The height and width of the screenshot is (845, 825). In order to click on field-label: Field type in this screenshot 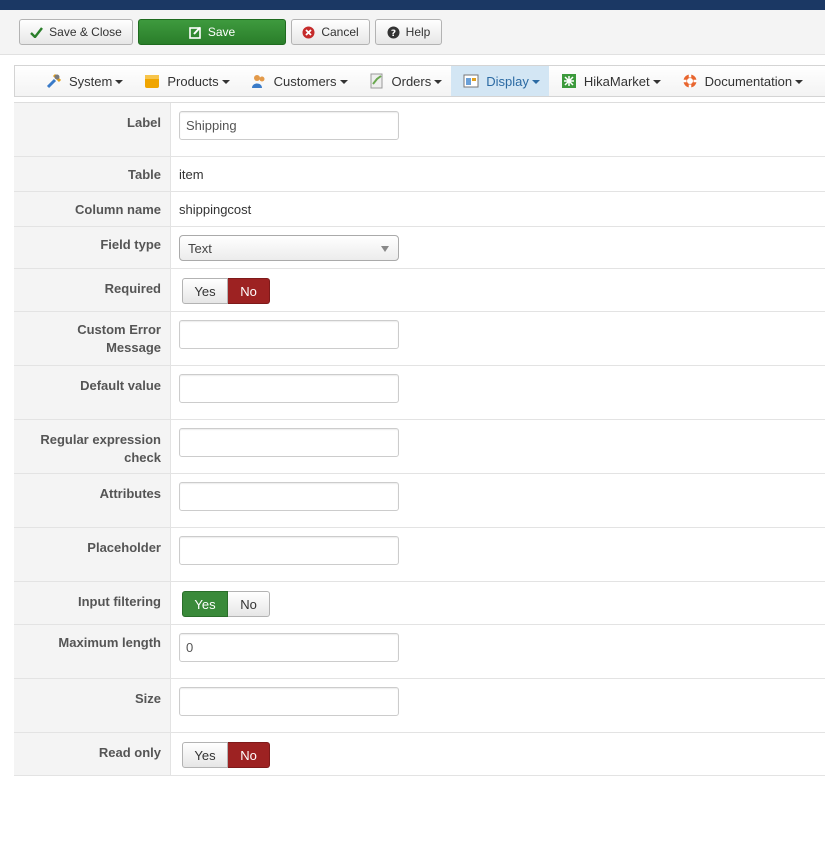, I will do `click(92, 247)`.